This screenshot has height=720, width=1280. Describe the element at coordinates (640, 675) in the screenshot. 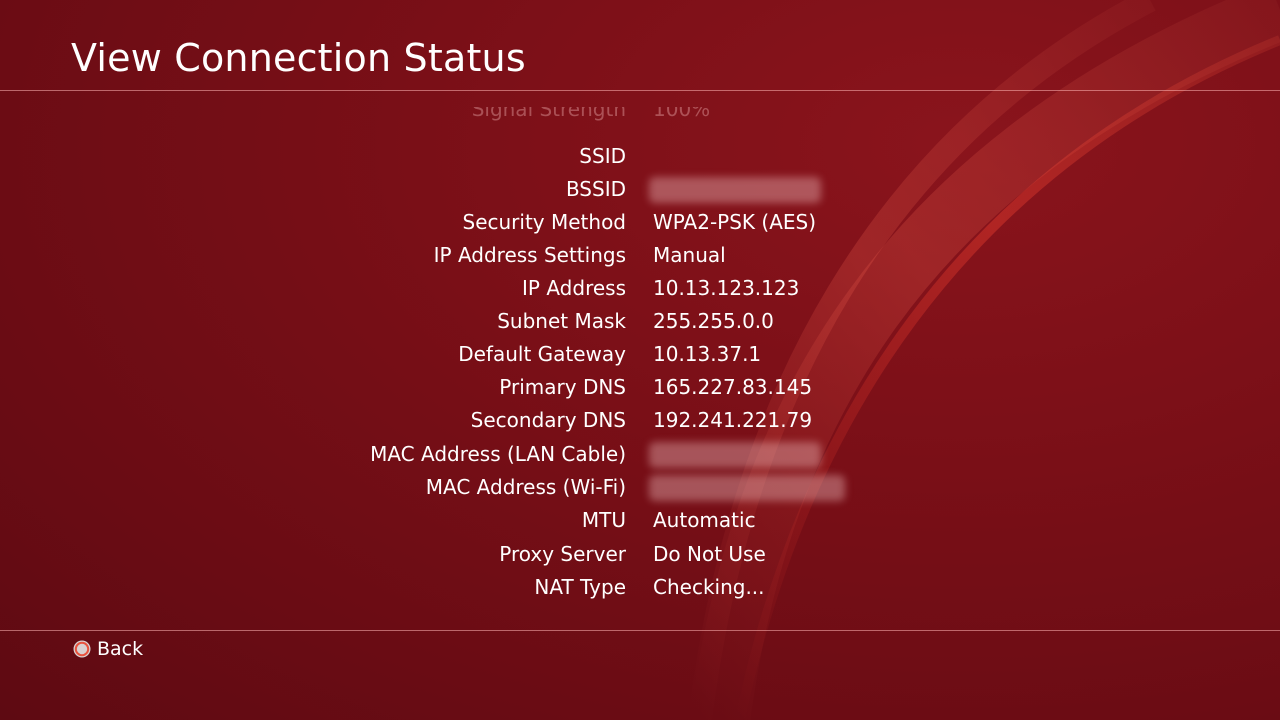

I see `footer` at that location.